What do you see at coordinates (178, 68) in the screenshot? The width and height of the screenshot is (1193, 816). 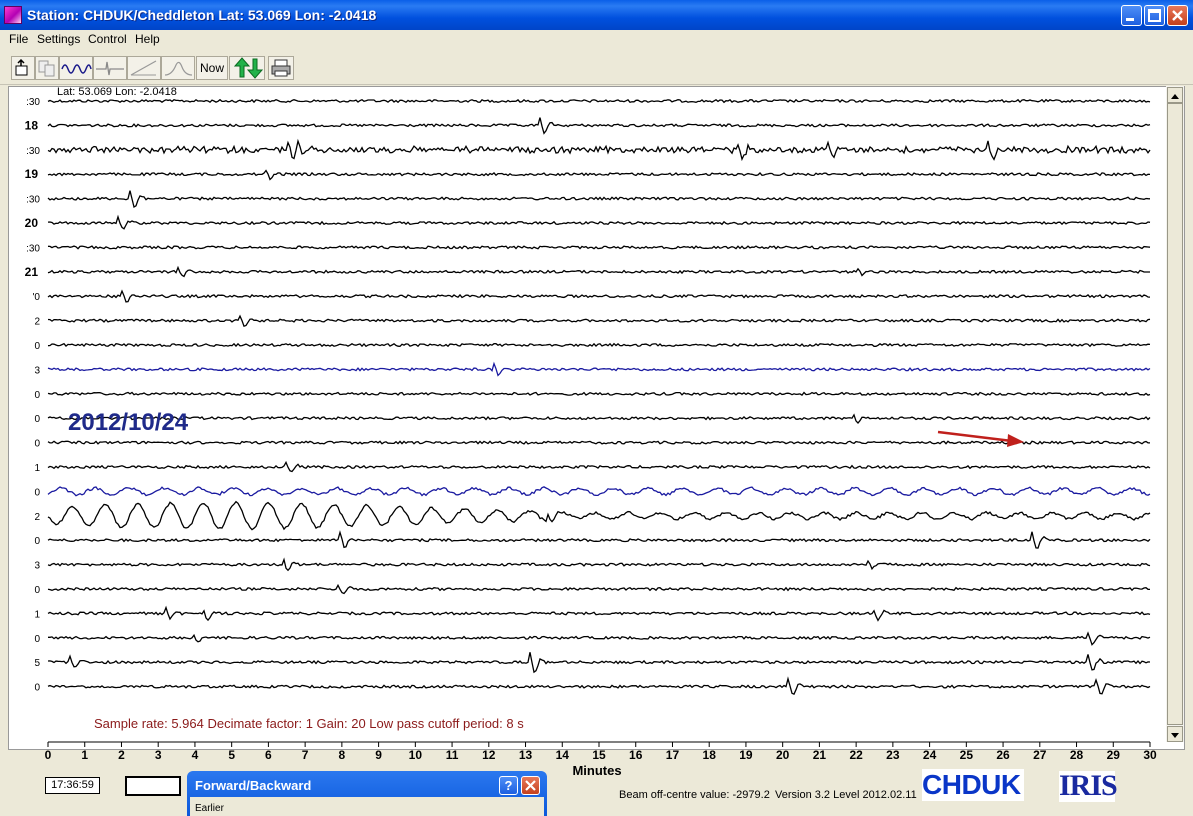 I see `spectrum-icon` at bounding box center [178, 68].